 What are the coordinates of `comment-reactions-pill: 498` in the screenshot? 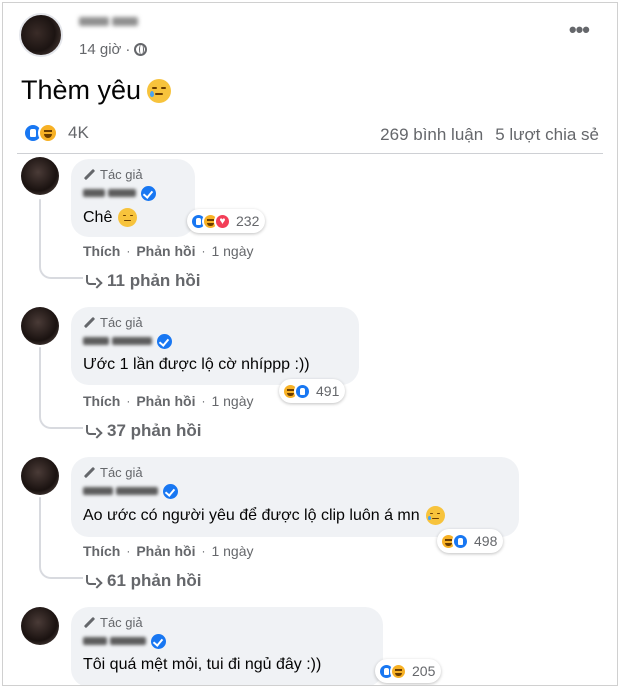 It's located at (470, 541).